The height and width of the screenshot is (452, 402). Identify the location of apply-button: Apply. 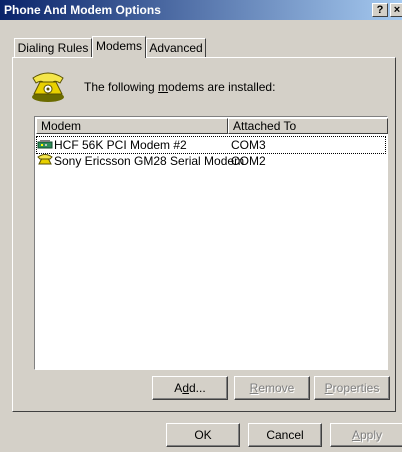
(366, 435).